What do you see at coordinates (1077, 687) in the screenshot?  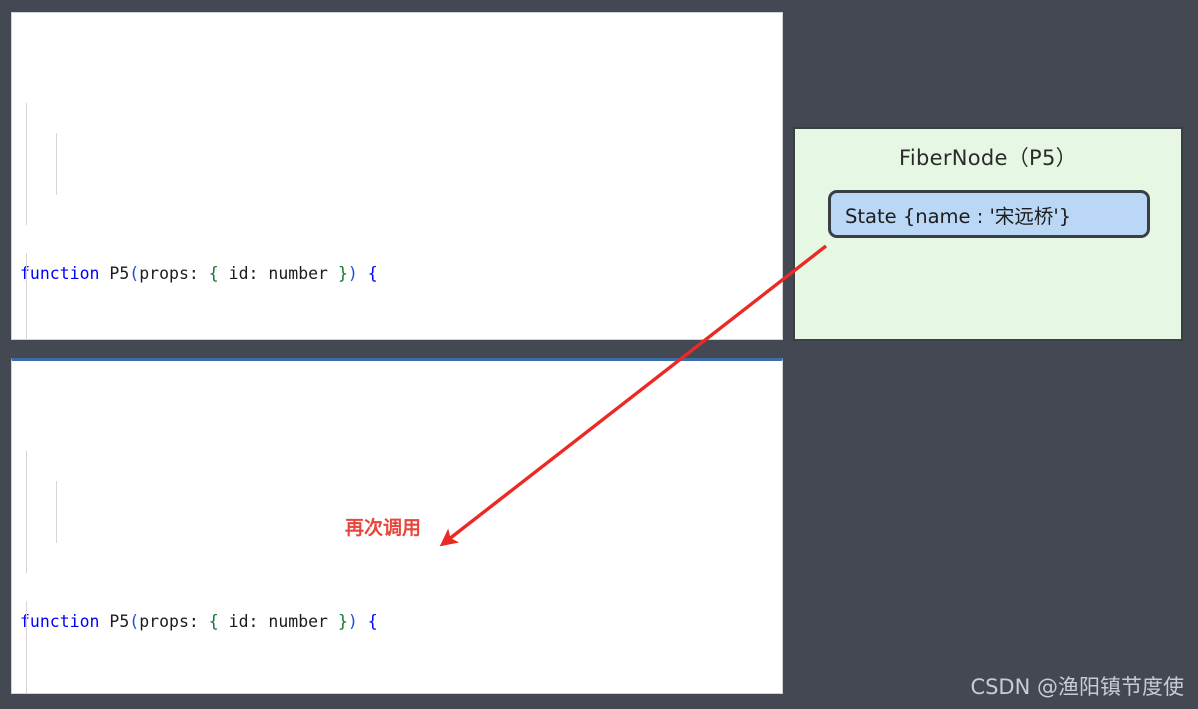 I see `watermark: CSDN @渔阳镇节度使` at bounding box center [1077, 687].